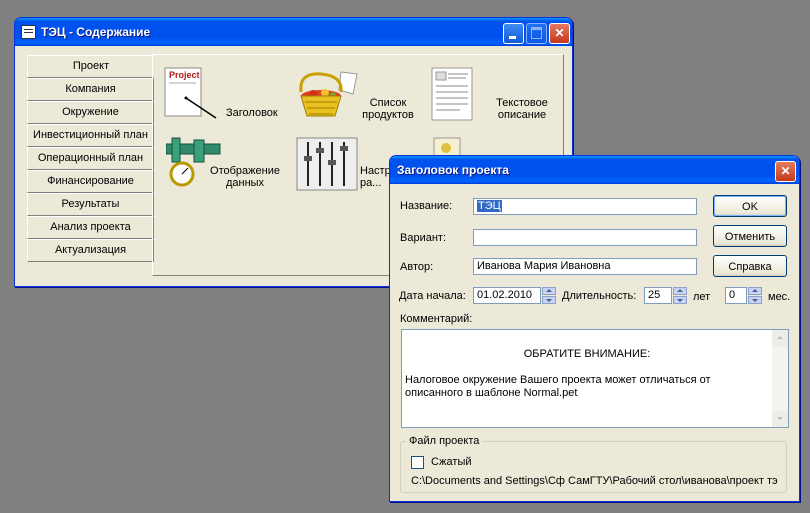  What do you see at coordinates (417, 462) in the screenshot?
I see `compressed-checkbox` at bounding box center [417, 462].